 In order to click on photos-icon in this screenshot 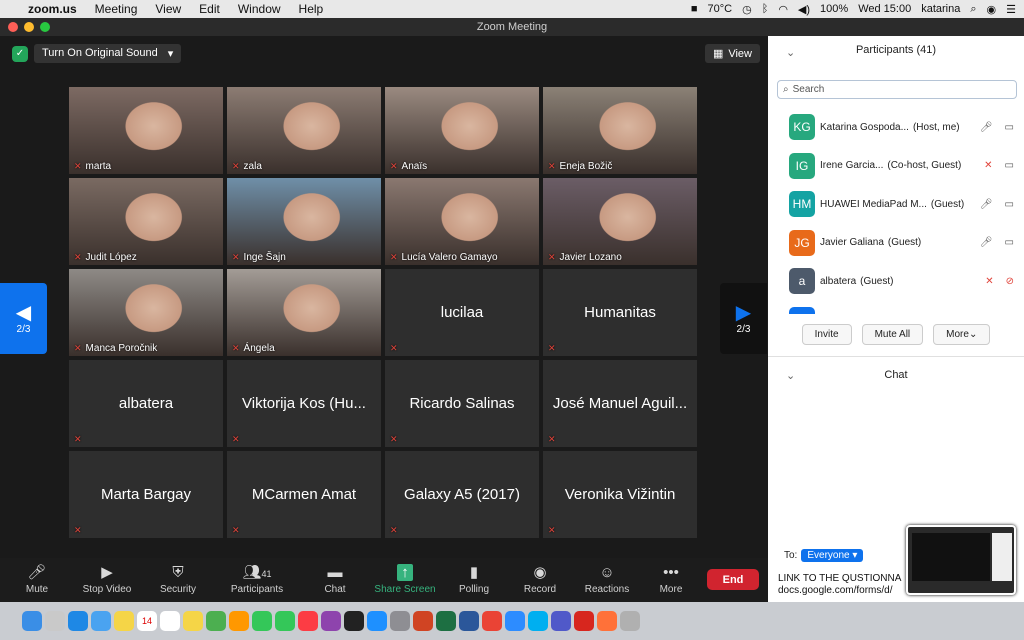, I will do `click(239, 621)`.